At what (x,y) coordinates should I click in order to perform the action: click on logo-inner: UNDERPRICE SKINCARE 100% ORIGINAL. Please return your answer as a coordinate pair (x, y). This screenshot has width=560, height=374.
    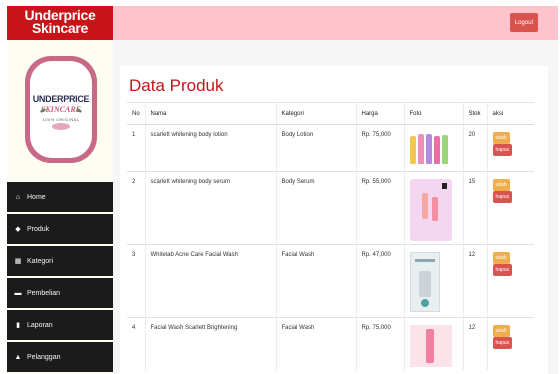
    Looking at the image, I should click on (61, 109).